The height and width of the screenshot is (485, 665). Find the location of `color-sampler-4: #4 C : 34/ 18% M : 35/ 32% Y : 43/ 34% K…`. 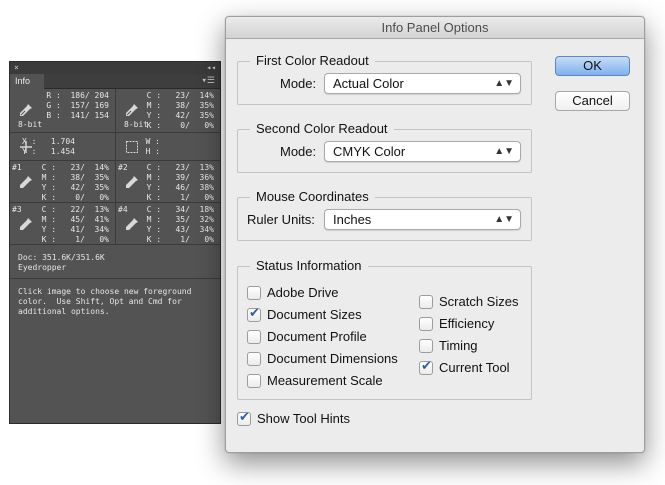

color-sampler-4: #4 C : 34/ 18% M : 35/ 32% Y : 43/ 34% K… is located at coordinates (167, 223).